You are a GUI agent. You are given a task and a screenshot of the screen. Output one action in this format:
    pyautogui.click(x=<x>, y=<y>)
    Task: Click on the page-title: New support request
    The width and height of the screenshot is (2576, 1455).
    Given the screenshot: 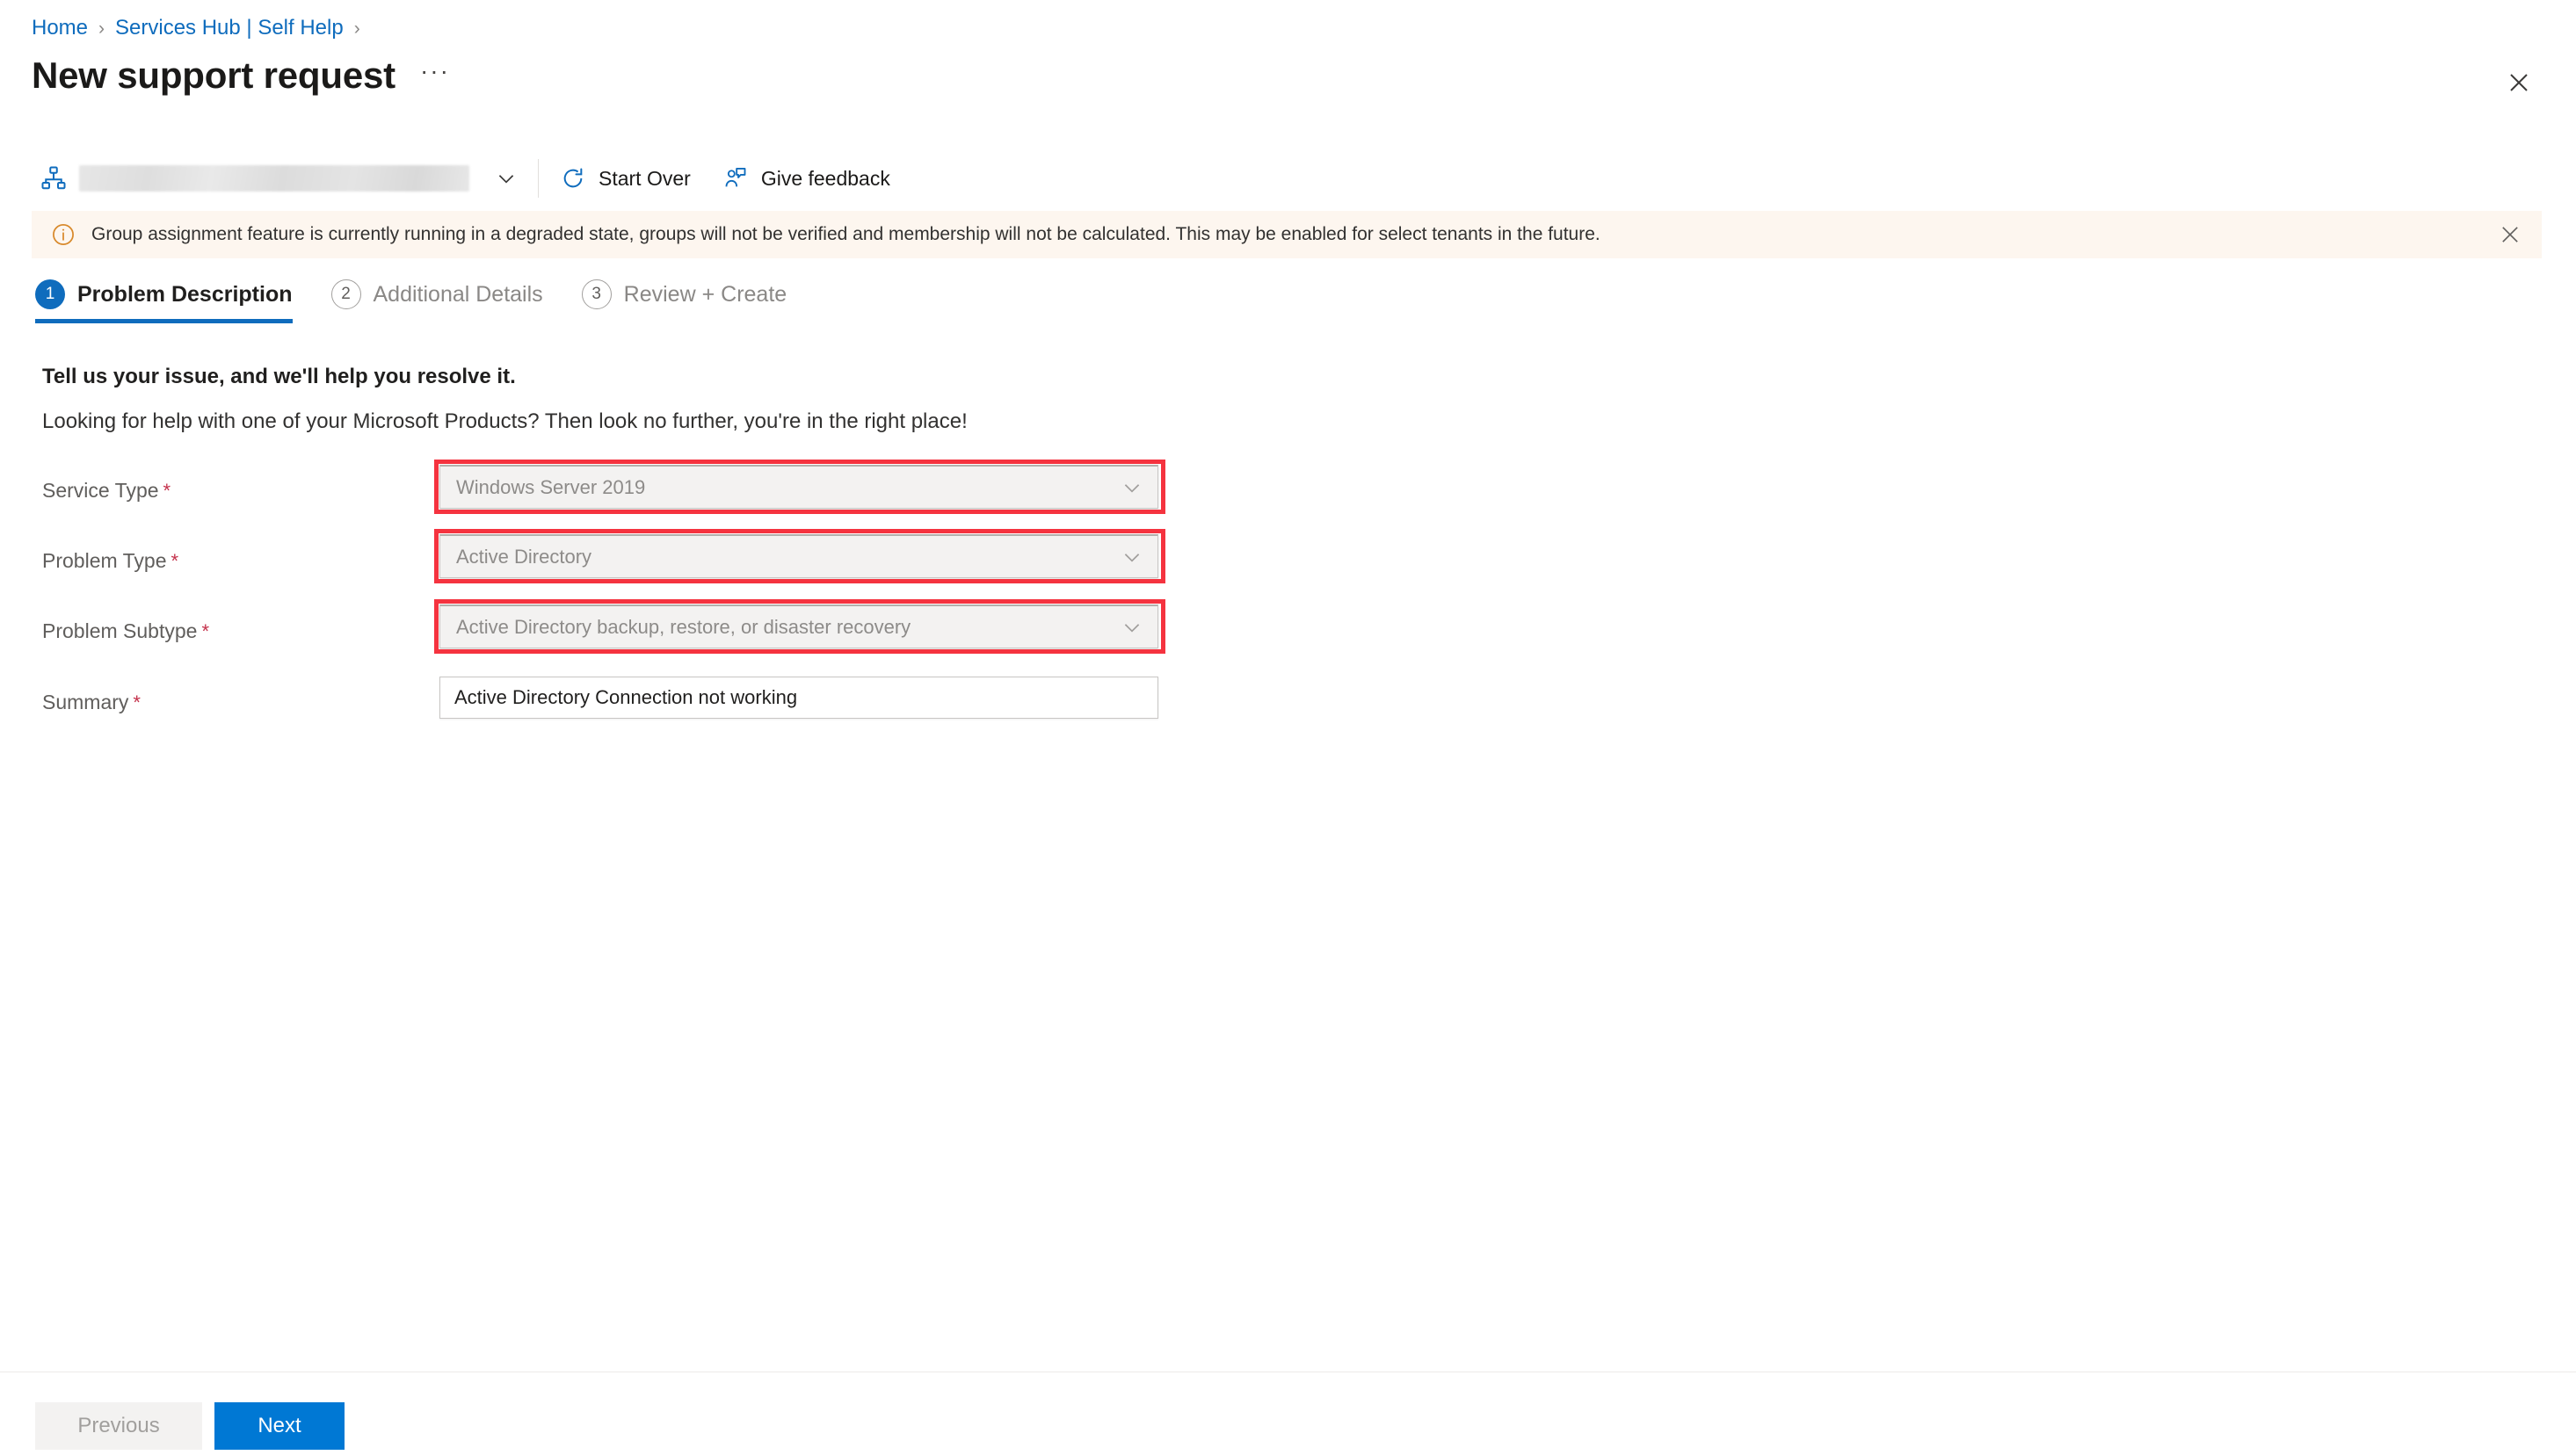 What is the action you would take?
    pyautogui.click(x=213, y=75)
    